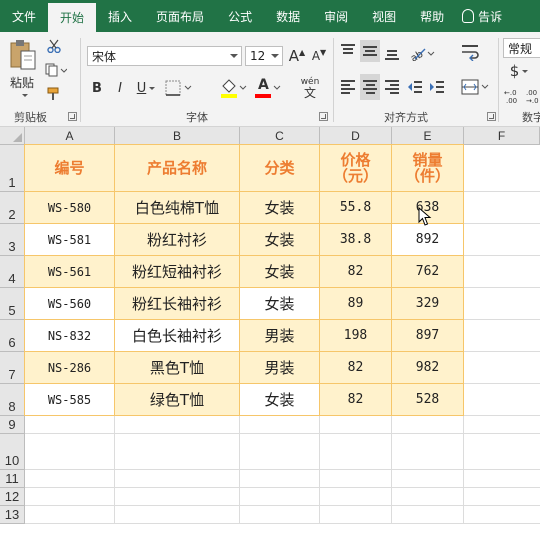 The width and height of the screenshot is (540, 560). What do you see at coordinates (280, 136) in the screenshot?
I see `column-header-C: C` at bounding box center [280, 136].